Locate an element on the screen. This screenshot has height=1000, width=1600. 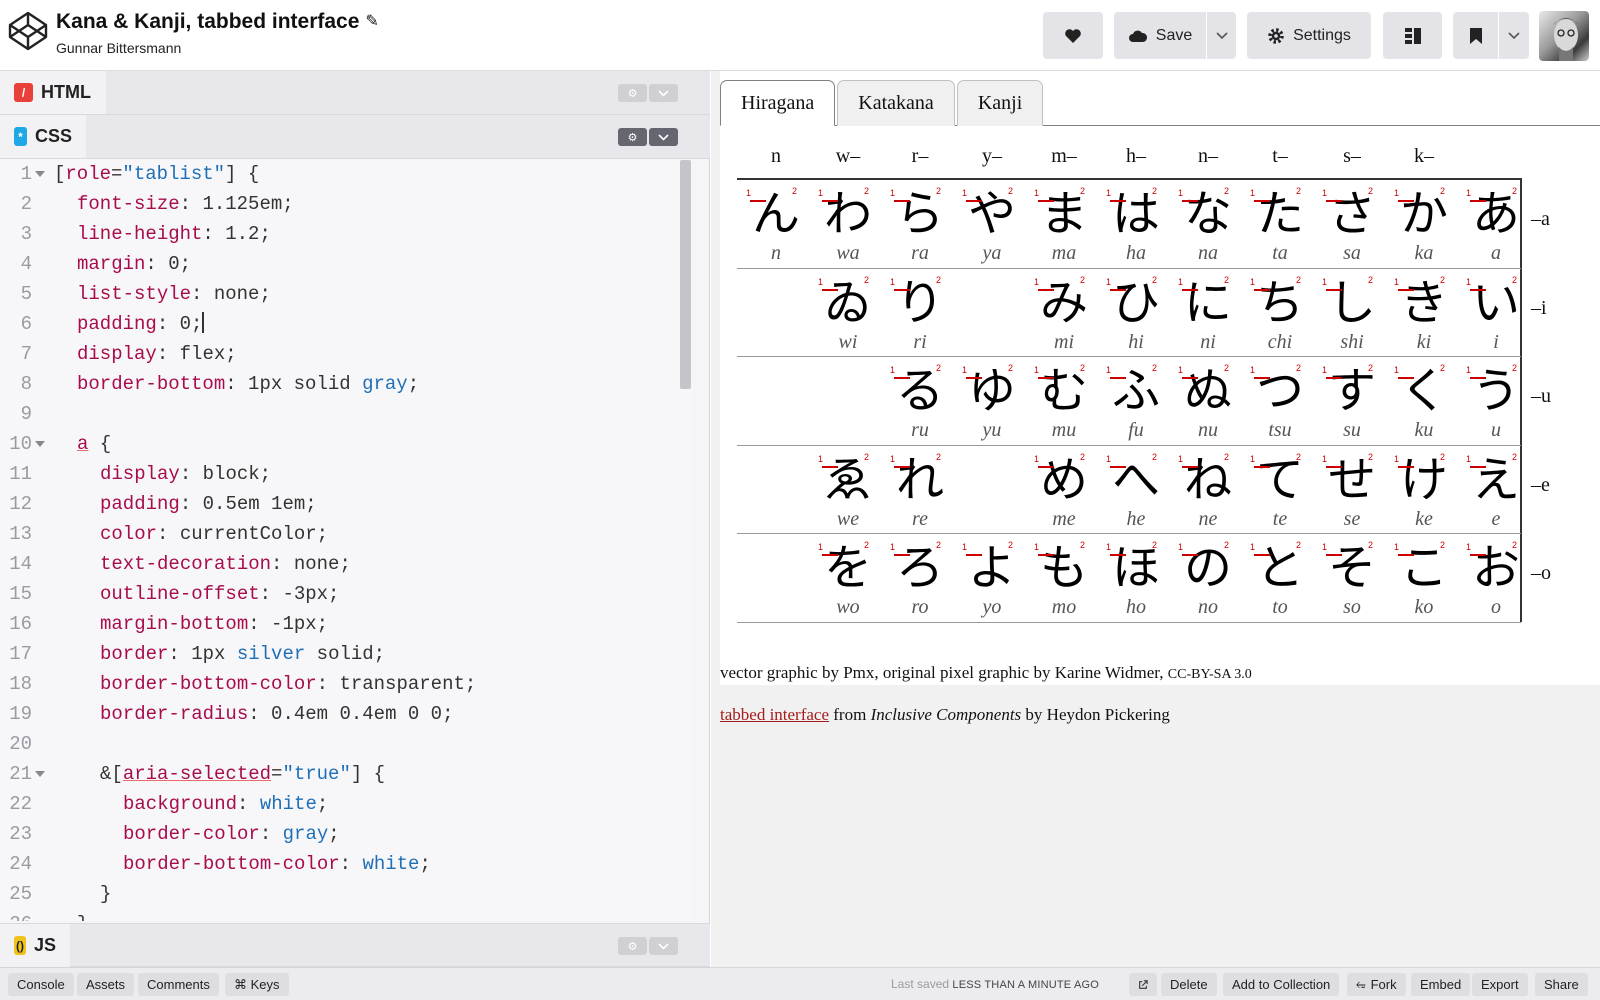
tabbed-interface-link: tabbed interface is located at coordinates (774, 714).